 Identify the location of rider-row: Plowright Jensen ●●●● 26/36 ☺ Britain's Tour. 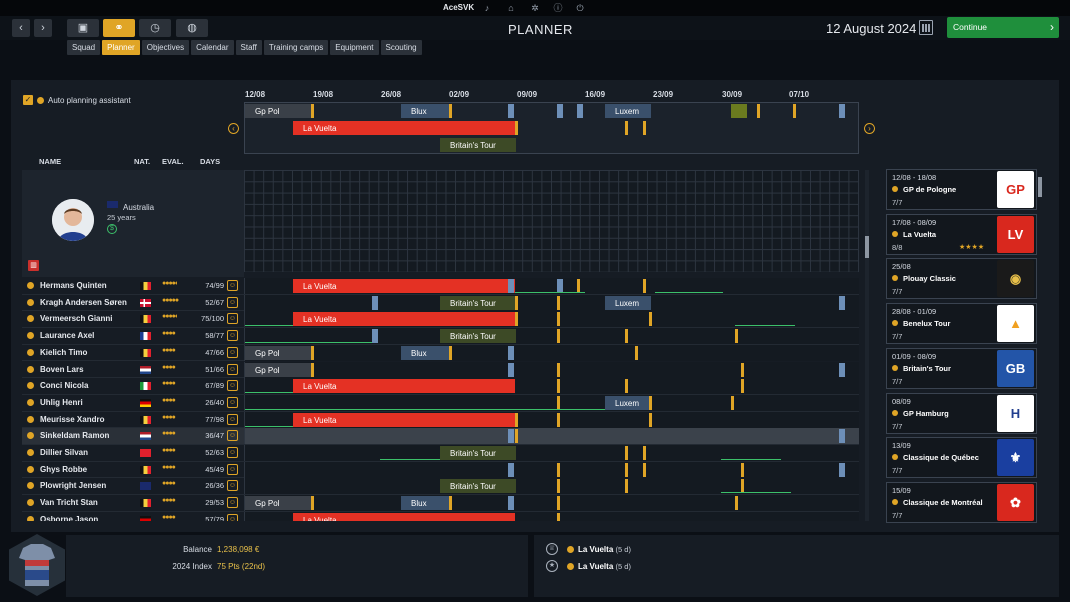
(440, 487).